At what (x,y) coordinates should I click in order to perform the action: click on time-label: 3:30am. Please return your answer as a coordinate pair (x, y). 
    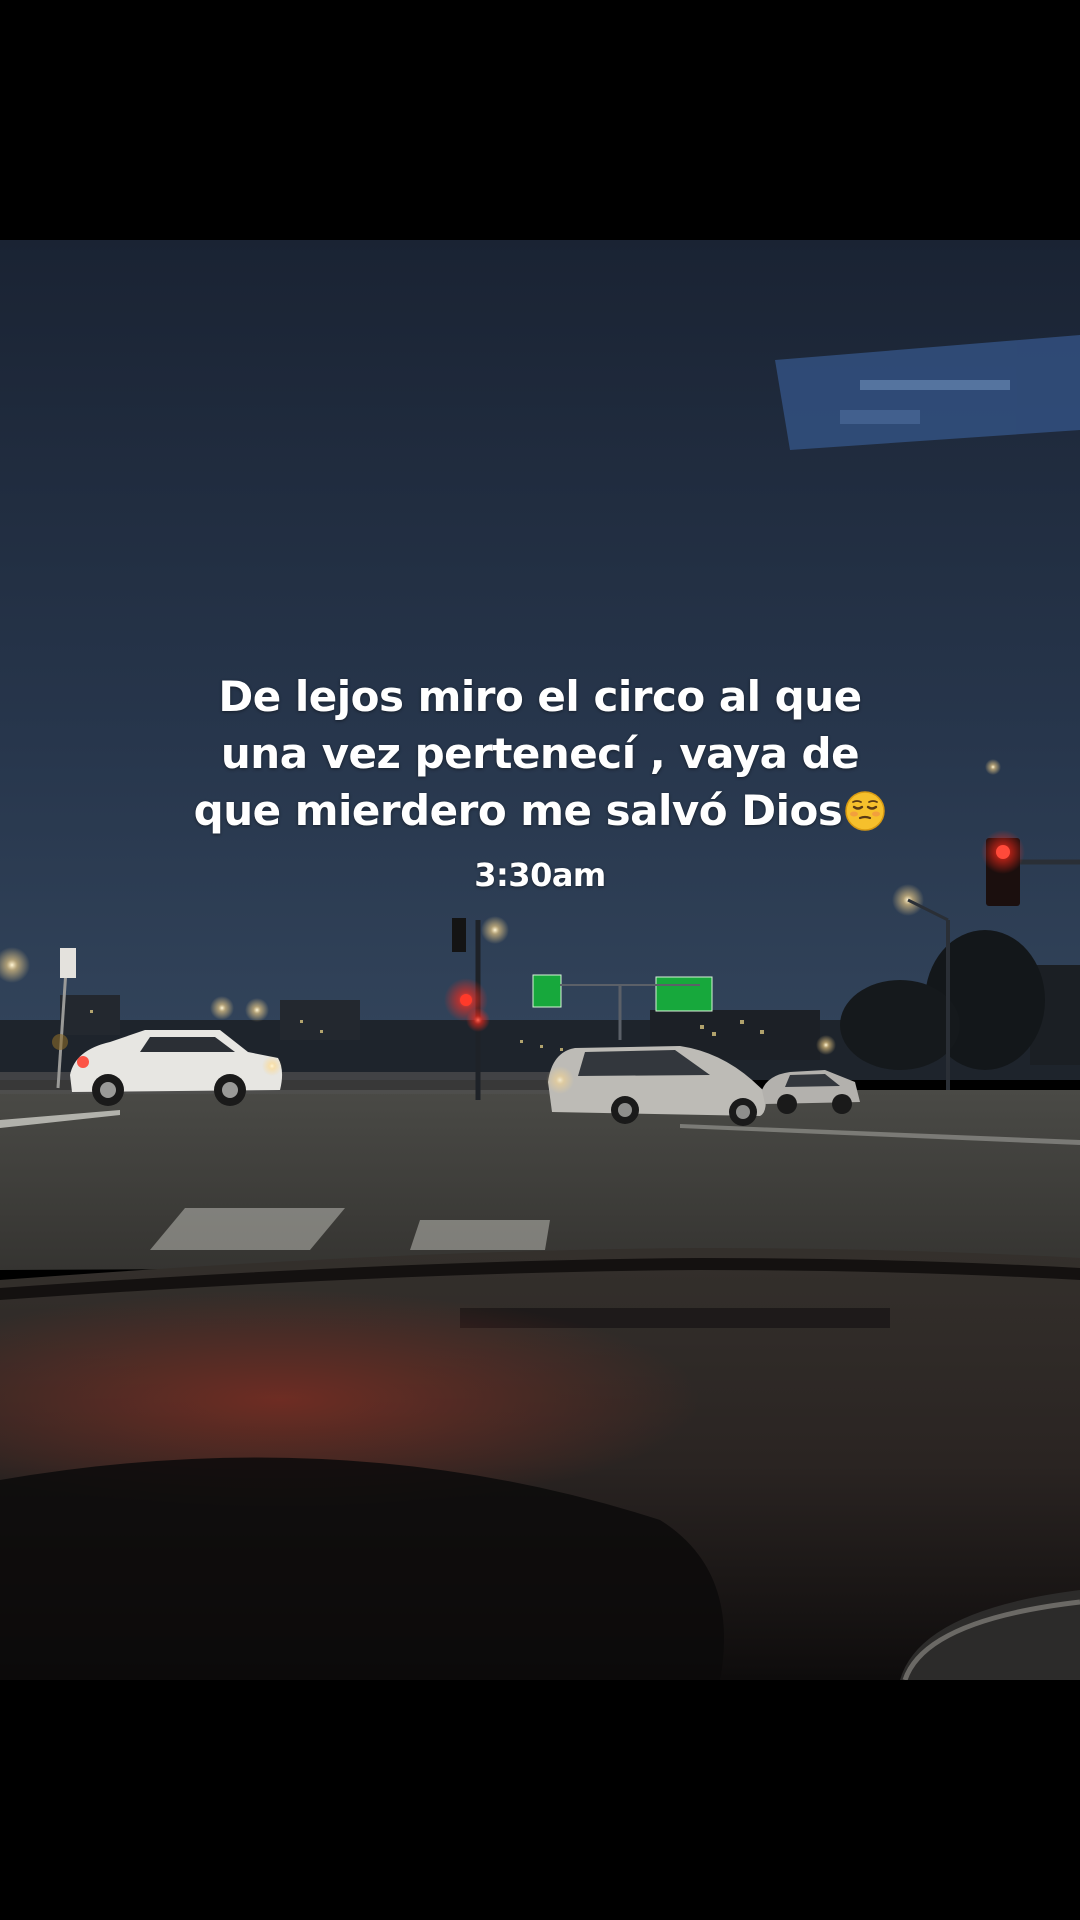
    Looking at the image, I should click on (540, 875).